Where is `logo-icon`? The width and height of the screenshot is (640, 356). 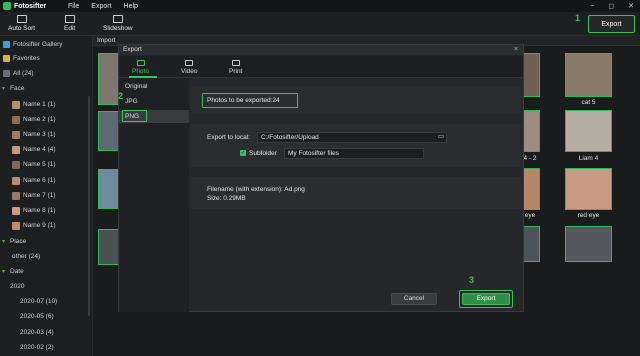 logo-icon is located at coordinates (7, 6).